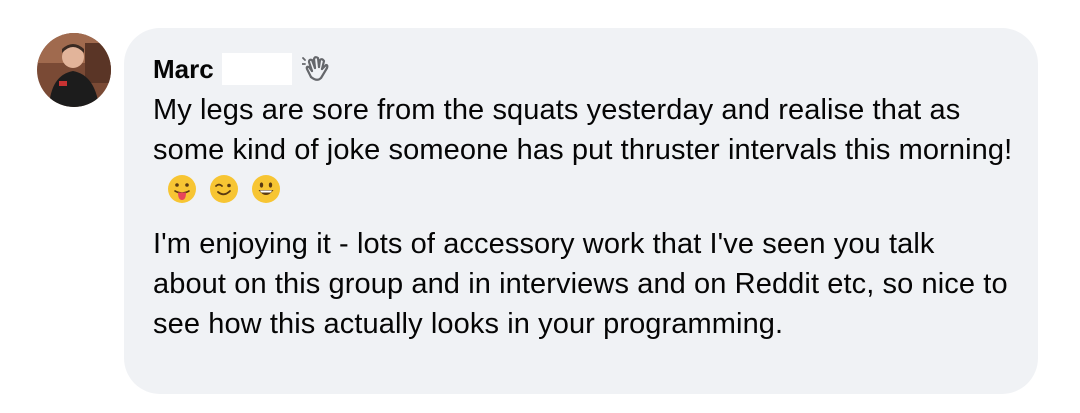  Describe the element at coordinates (224, 189) in the screenshot. I see `winking-emoji` at that location.